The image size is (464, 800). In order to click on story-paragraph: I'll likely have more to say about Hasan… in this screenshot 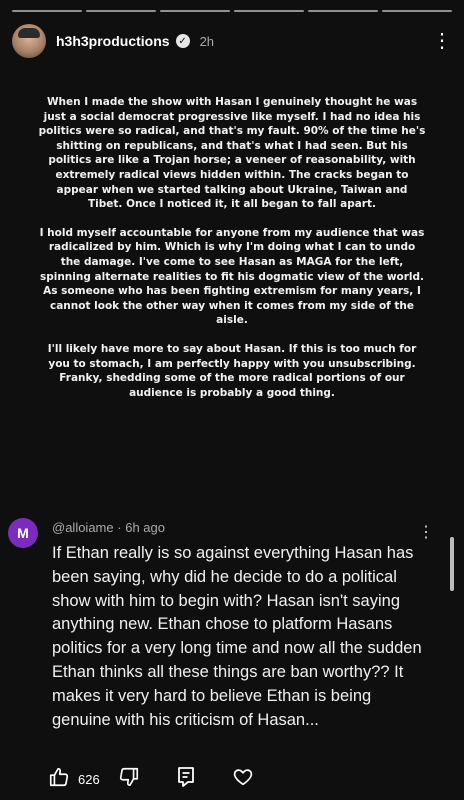, I will do `click(232, 370)`.